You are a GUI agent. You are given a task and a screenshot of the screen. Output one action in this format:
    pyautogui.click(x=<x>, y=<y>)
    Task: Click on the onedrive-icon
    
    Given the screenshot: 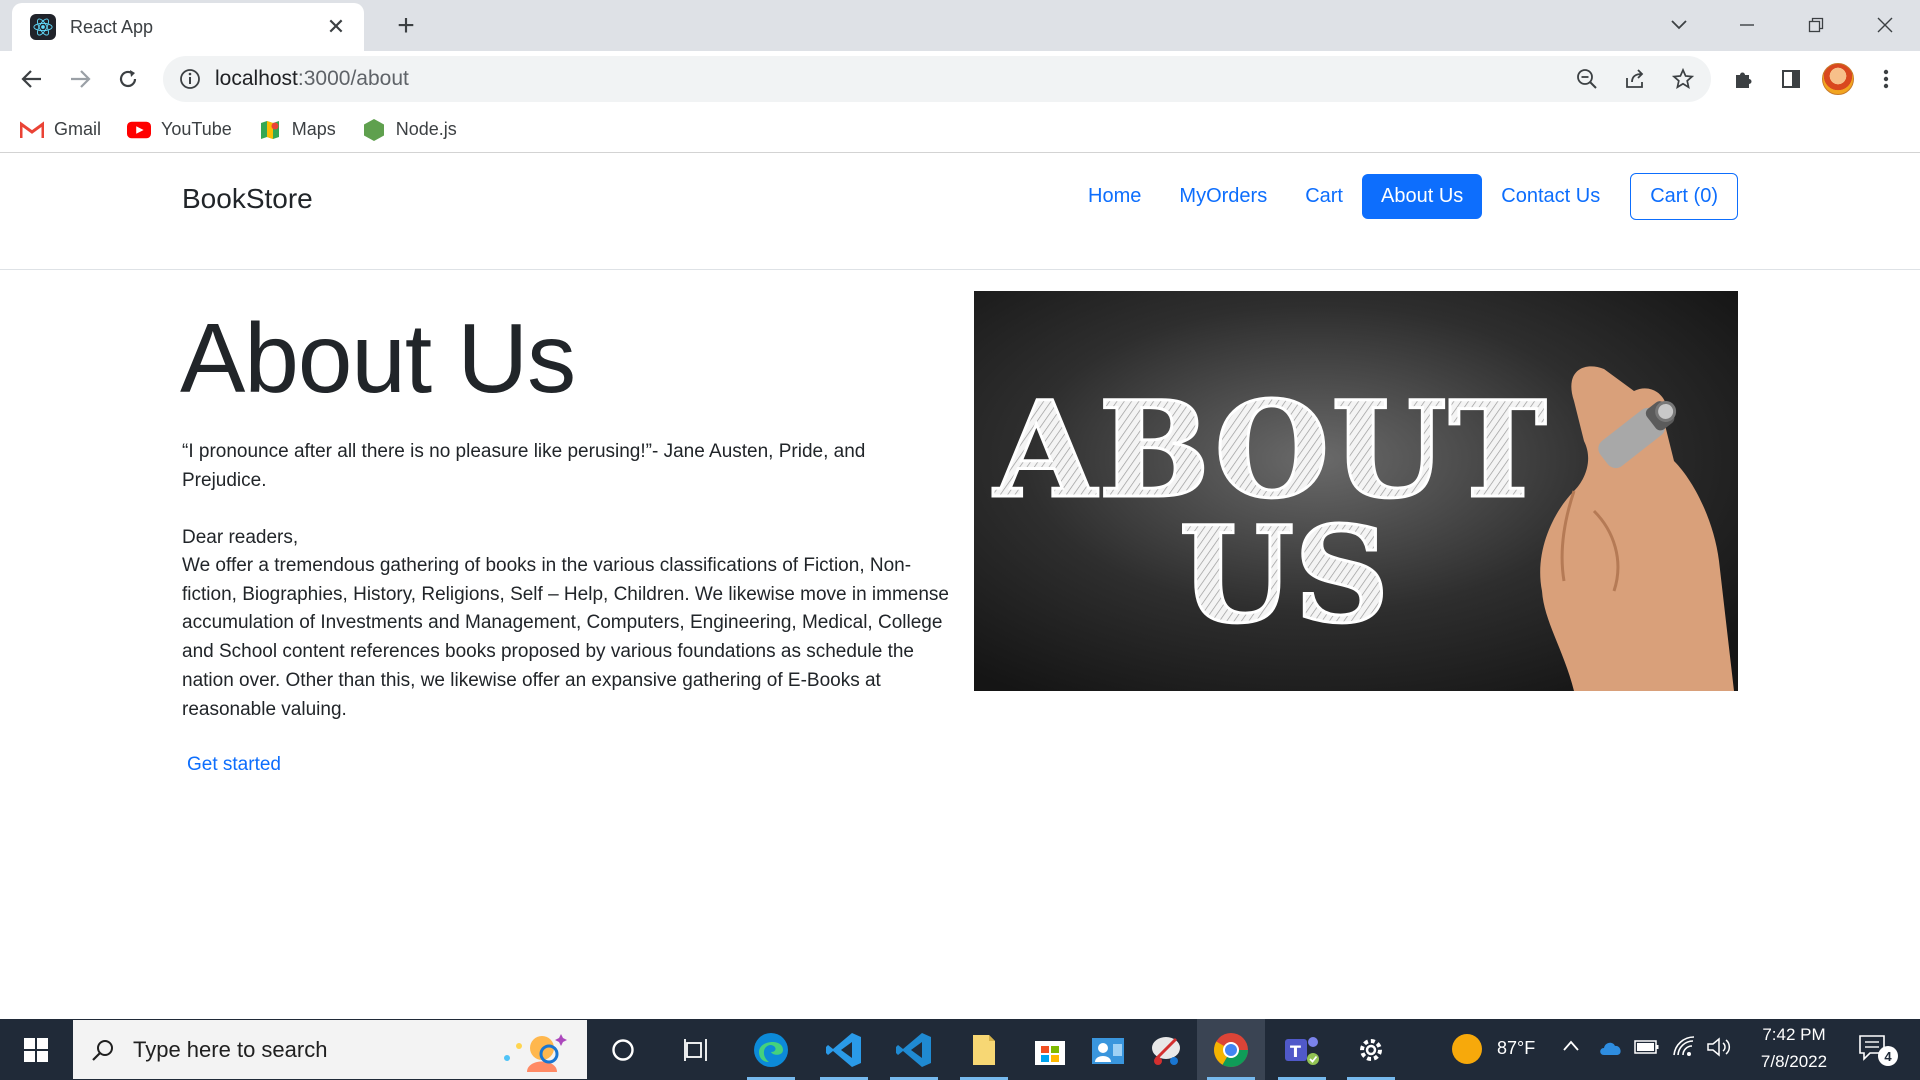 What is the action you would take?
    pyautogui.click(x=1611, y=1050)
    